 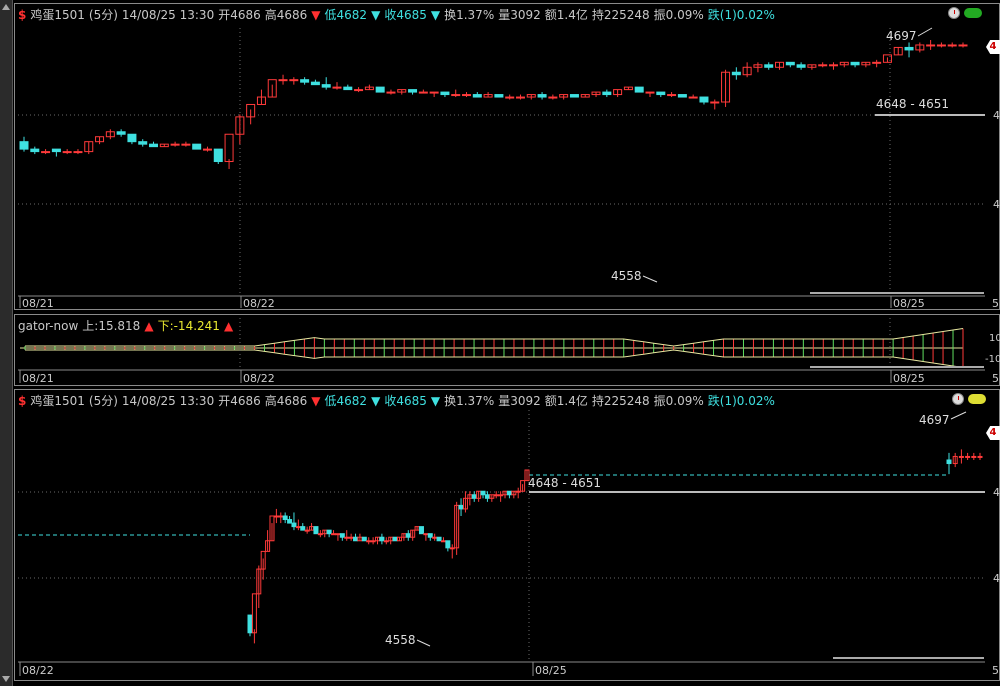 What do you see at coordinates (400, 640) in the screenshot?
I see `low-label-2: 4558` at bounding box center [400, 640].